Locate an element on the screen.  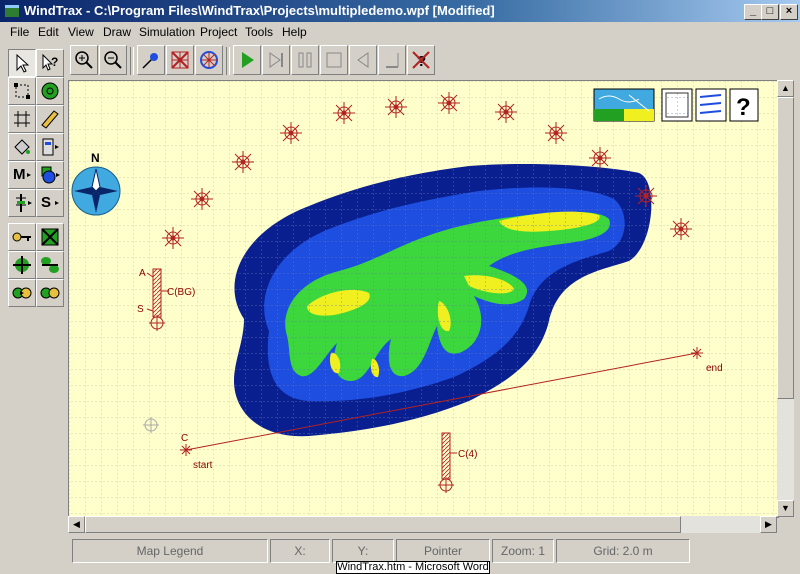
x-coordinate: X: is located at coordinates (300, 551).